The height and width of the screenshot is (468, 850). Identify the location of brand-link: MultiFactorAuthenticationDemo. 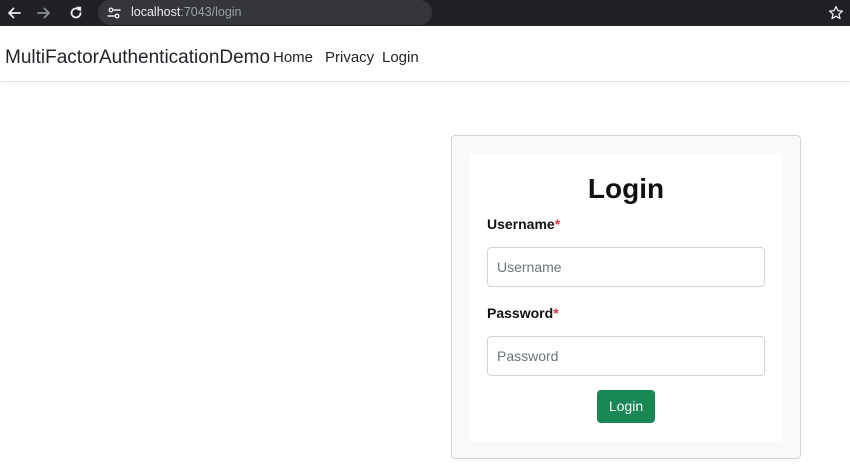
(137, 58).